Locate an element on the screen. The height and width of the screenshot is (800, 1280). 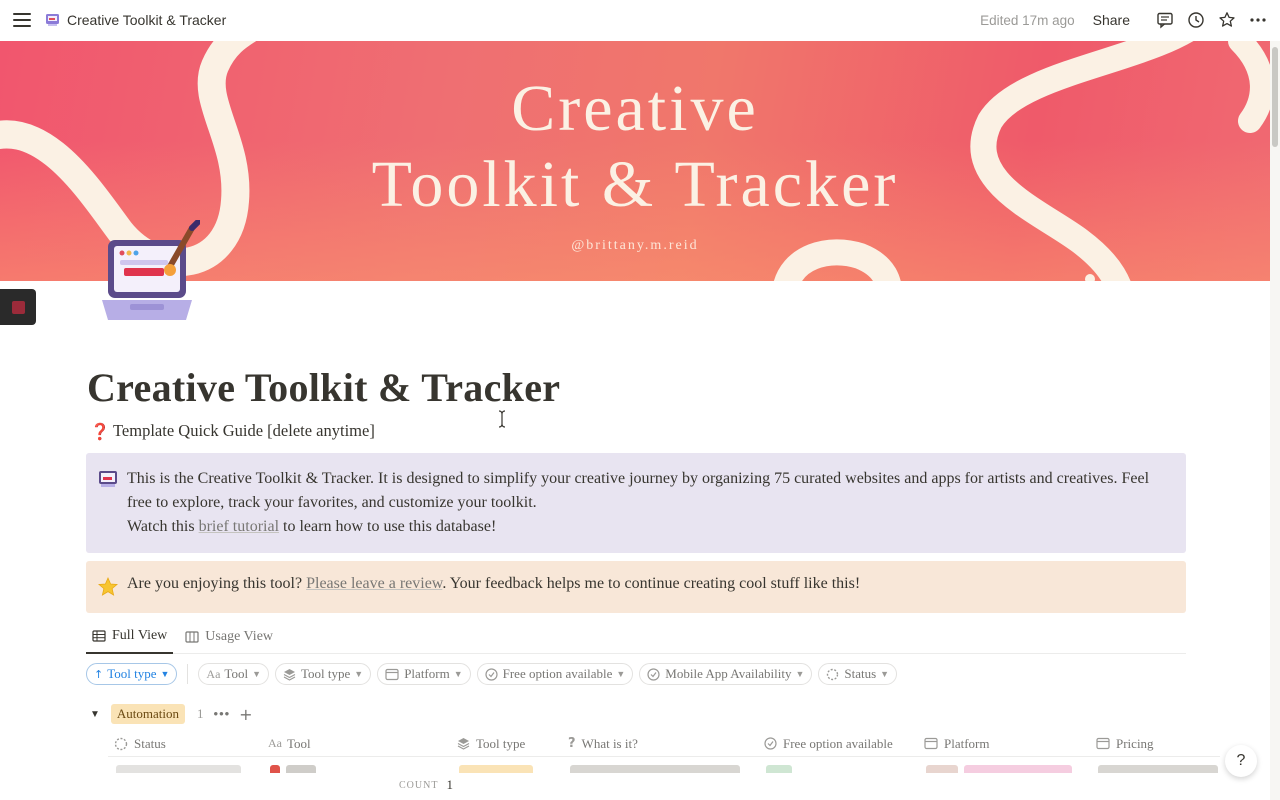
column-header-tool-type: Tool type is located at coordinates (506, 744).